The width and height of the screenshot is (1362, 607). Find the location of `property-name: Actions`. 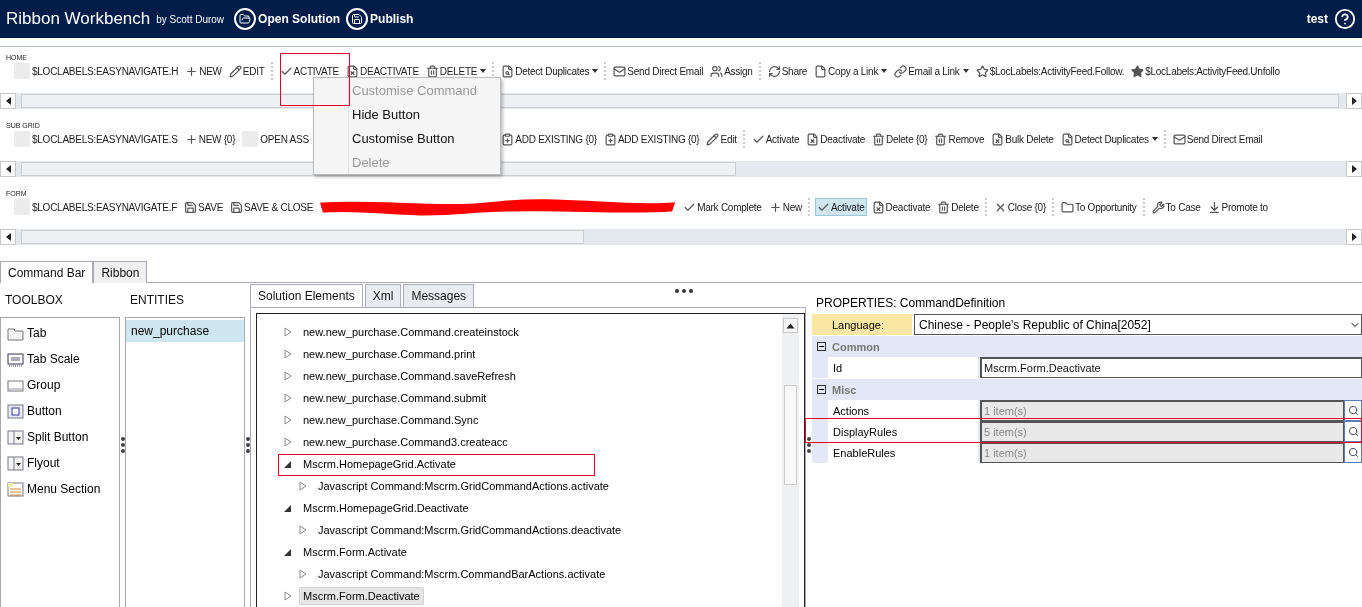

property-name: Actions is located at coordinates (903, 410).